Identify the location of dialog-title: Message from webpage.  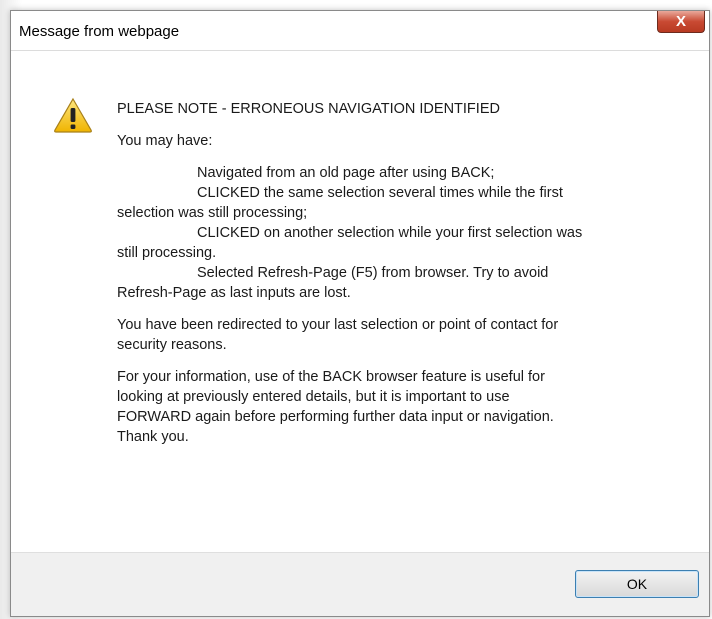
(99, 31).